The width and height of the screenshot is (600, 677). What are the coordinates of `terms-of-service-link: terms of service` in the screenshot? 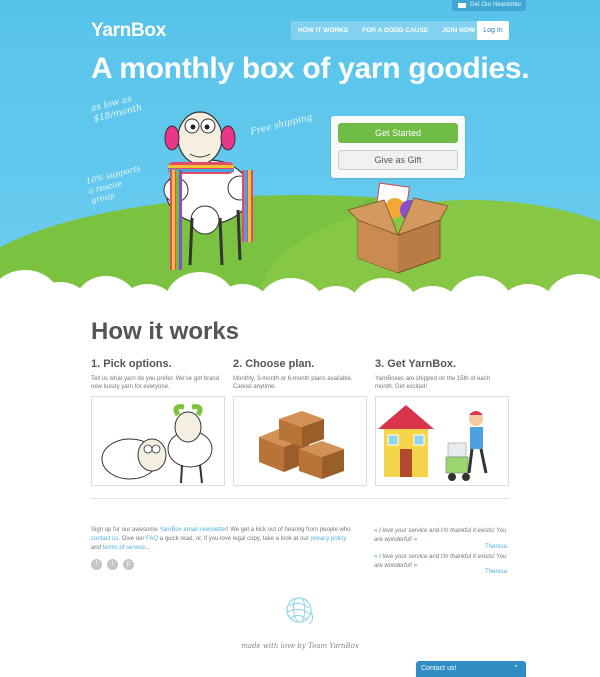 It's located at (124, 548).